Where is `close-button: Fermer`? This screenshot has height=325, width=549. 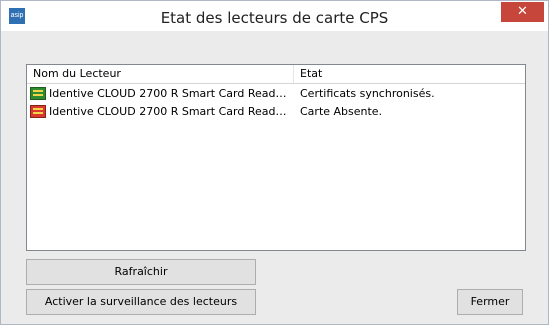 close-button: Fermer is located at coordinates (490, 302).